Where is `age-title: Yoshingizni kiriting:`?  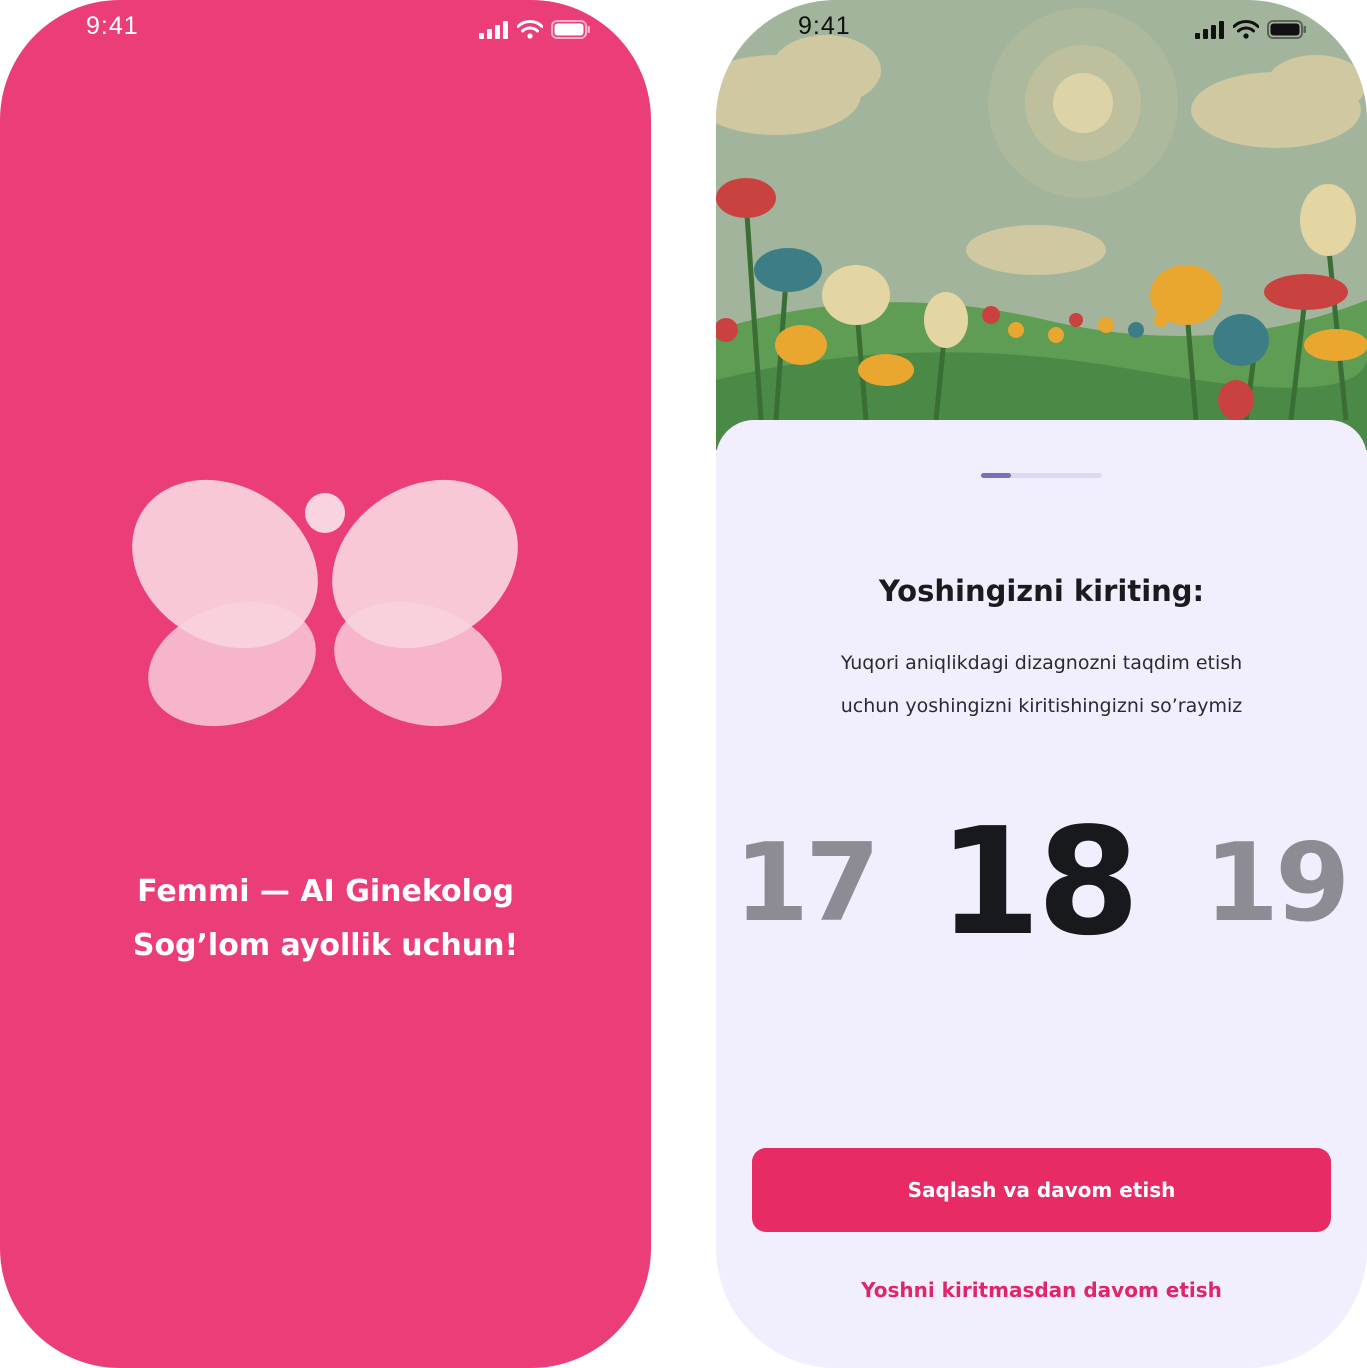 age-title: Yoshingizni kiriting: is located at coordinates (1041, 591).